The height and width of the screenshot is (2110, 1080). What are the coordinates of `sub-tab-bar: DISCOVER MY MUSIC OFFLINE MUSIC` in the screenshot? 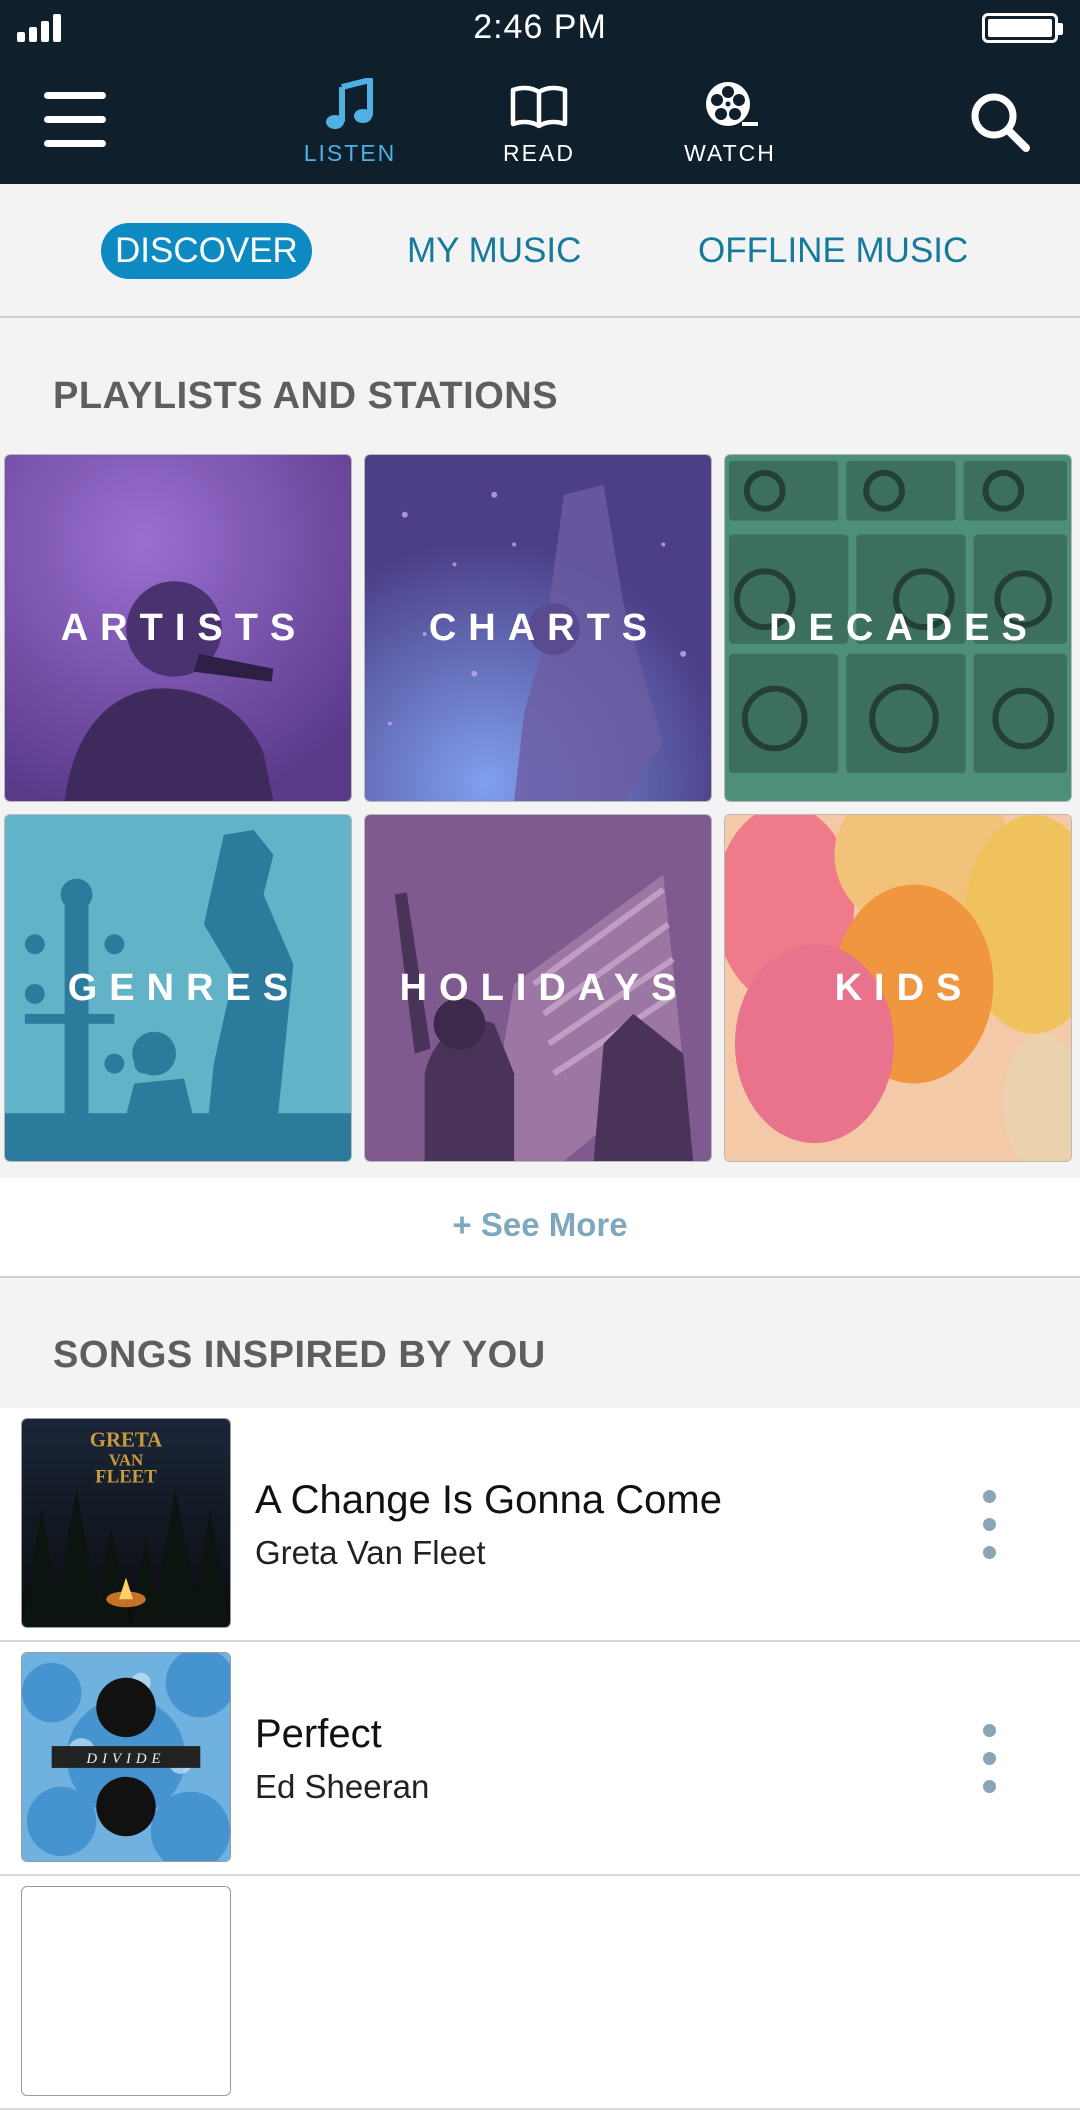 It's located at (540, 251).